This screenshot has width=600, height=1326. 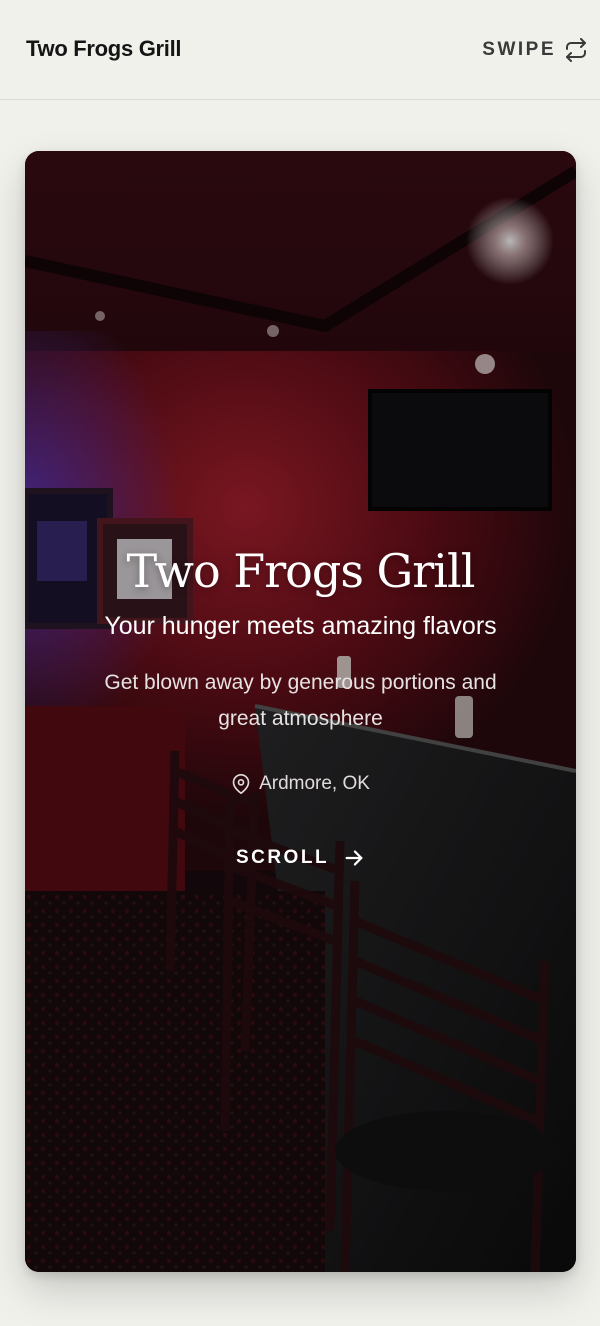 I want to click on hero-location: Ardmore, OK, so click(x=300, y=784).